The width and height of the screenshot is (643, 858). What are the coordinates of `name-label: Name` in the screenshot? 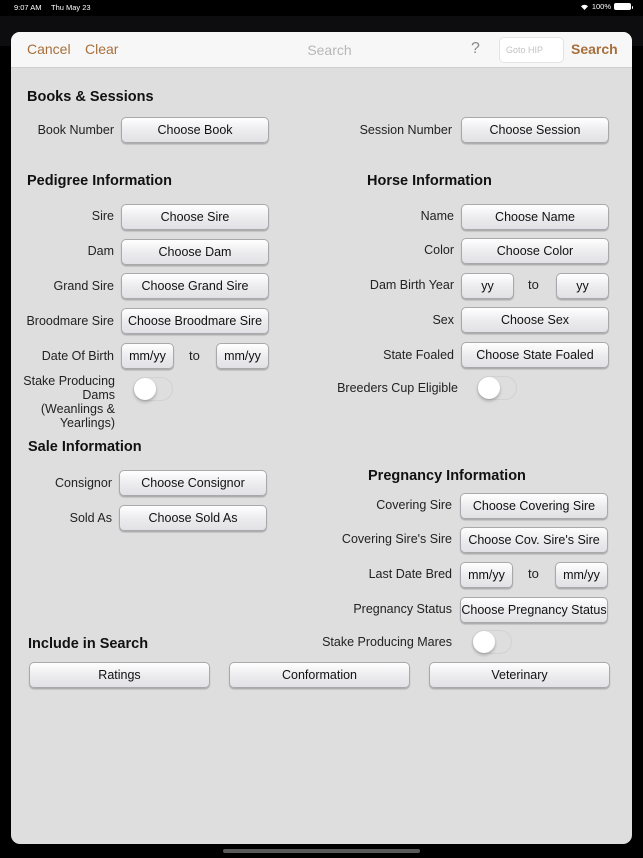 It's located at (437, 216).